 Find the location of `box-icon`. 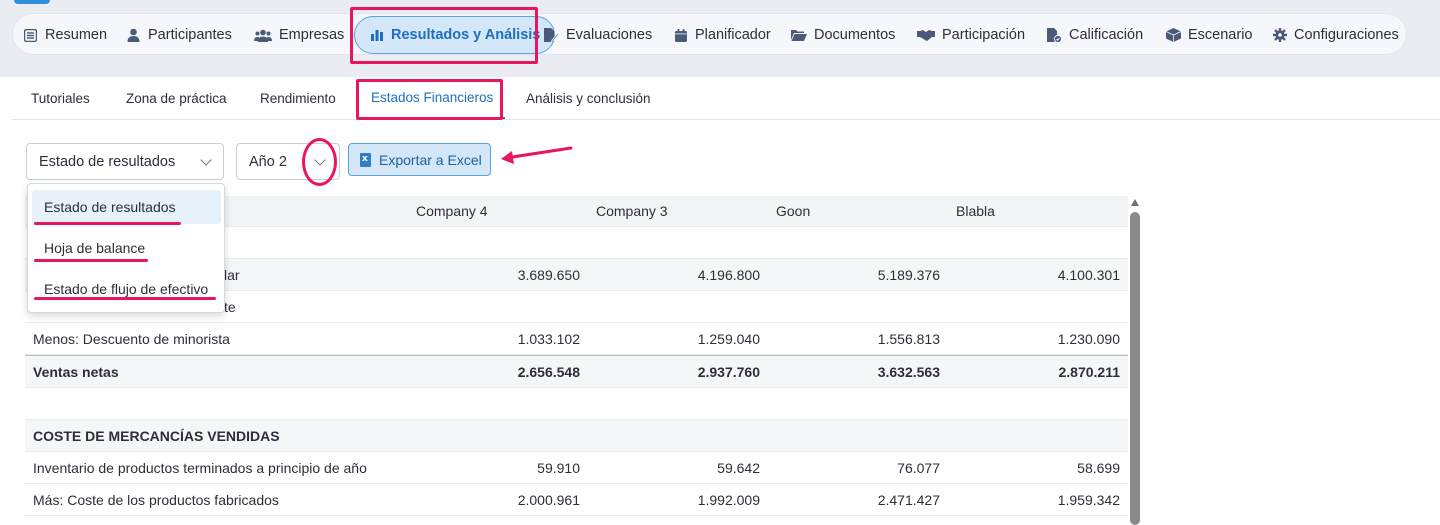

box-icon is located at coordinates (1173, 35).